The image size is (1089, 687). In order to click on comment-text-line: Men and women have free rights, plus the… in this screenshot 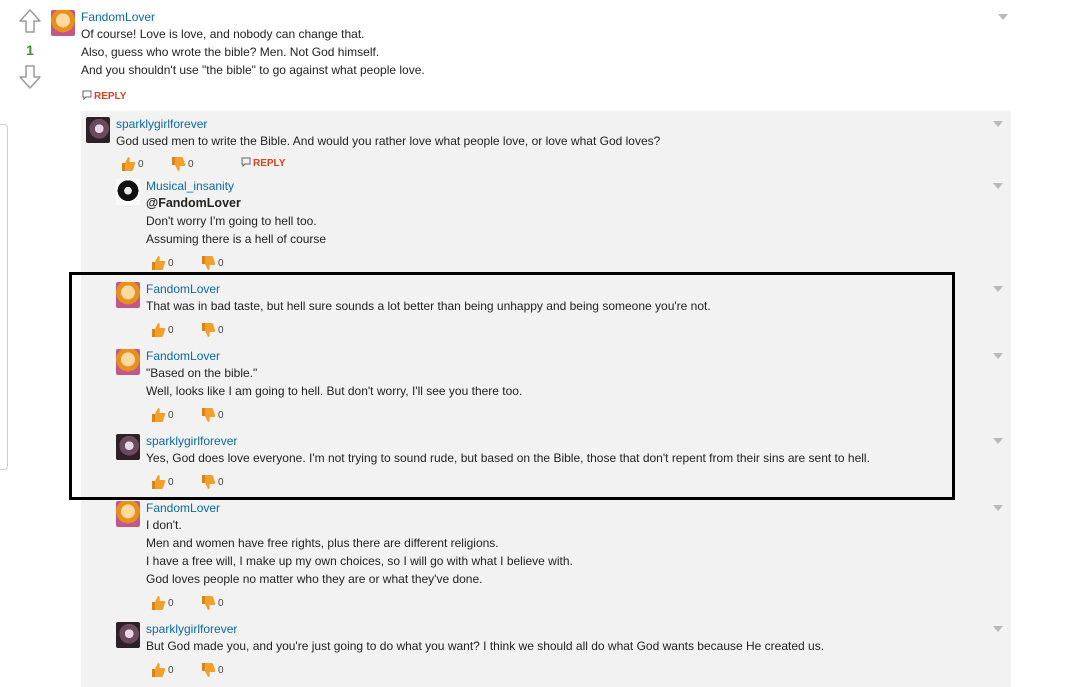, I will do `click(322, 543)`.